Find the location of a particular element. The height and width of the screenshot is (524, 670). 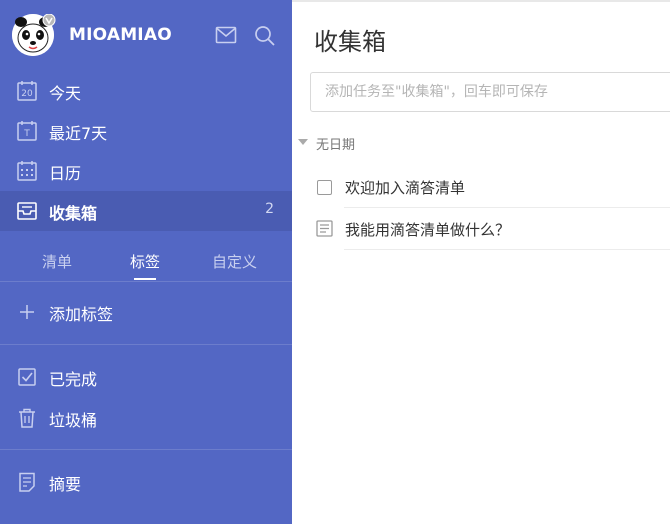

mail-icon is located at coordinates (226, 35).